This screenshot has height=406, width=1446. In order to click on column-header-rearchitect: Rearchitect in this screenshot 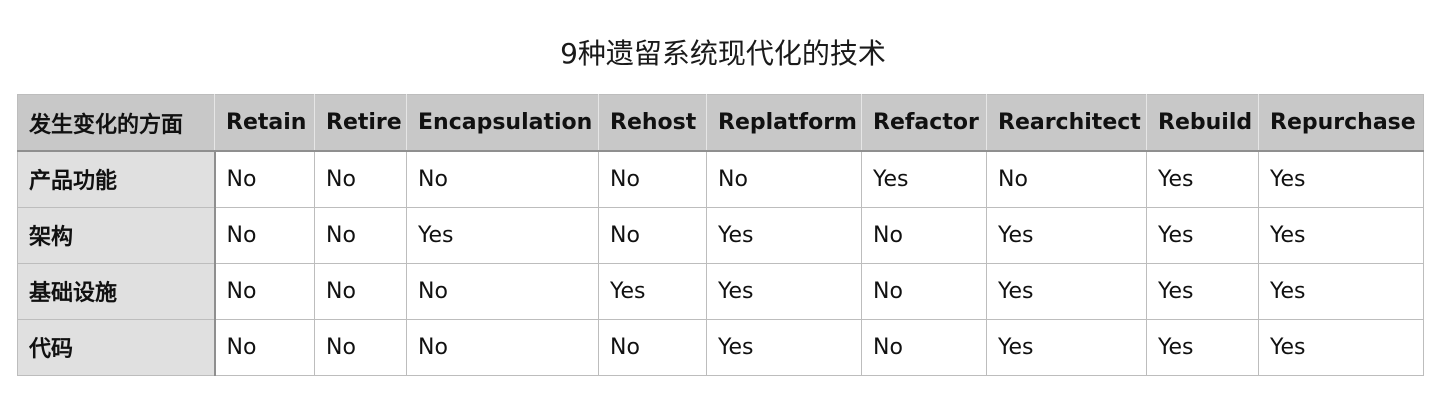, I will do `click(1066, 123)`.